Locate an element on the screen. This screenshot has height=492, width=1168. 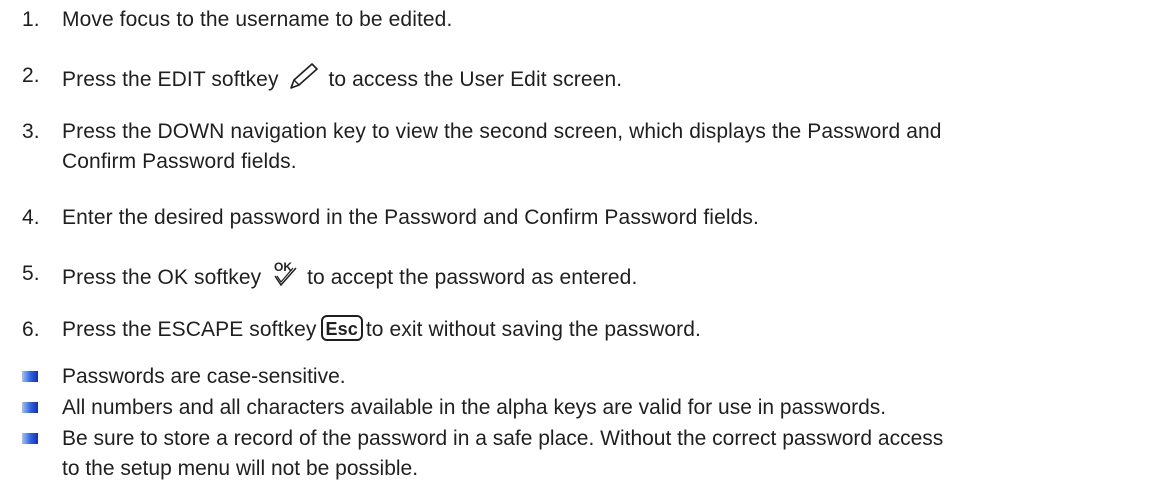
step-number: 1. is located at coordinates (31, 19).